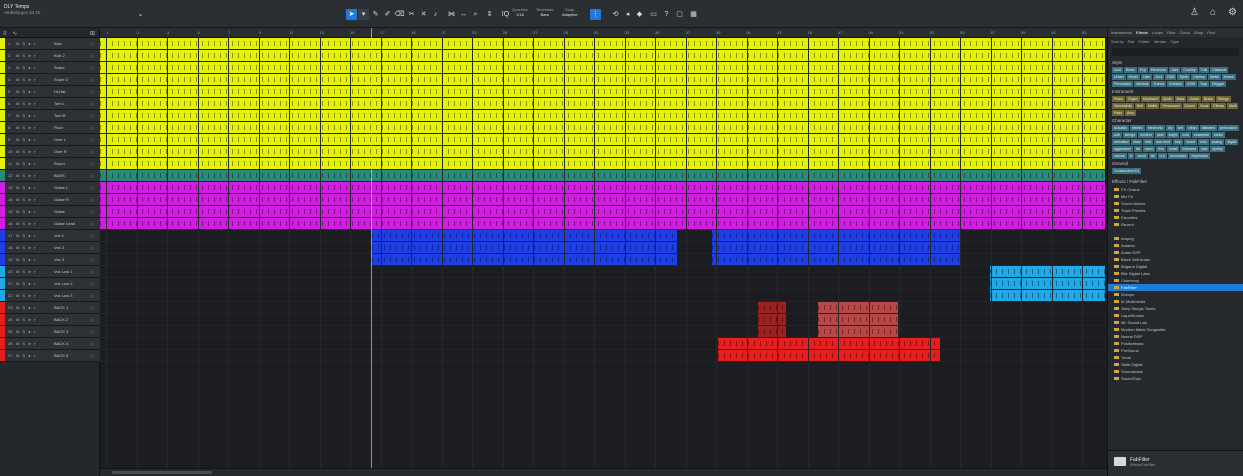 This screenshot has width=1243, height=476. What do you see at coordinates (666, 14) in the screenshot?
I see `help-icon: ?` at bounding box center [666, 14].